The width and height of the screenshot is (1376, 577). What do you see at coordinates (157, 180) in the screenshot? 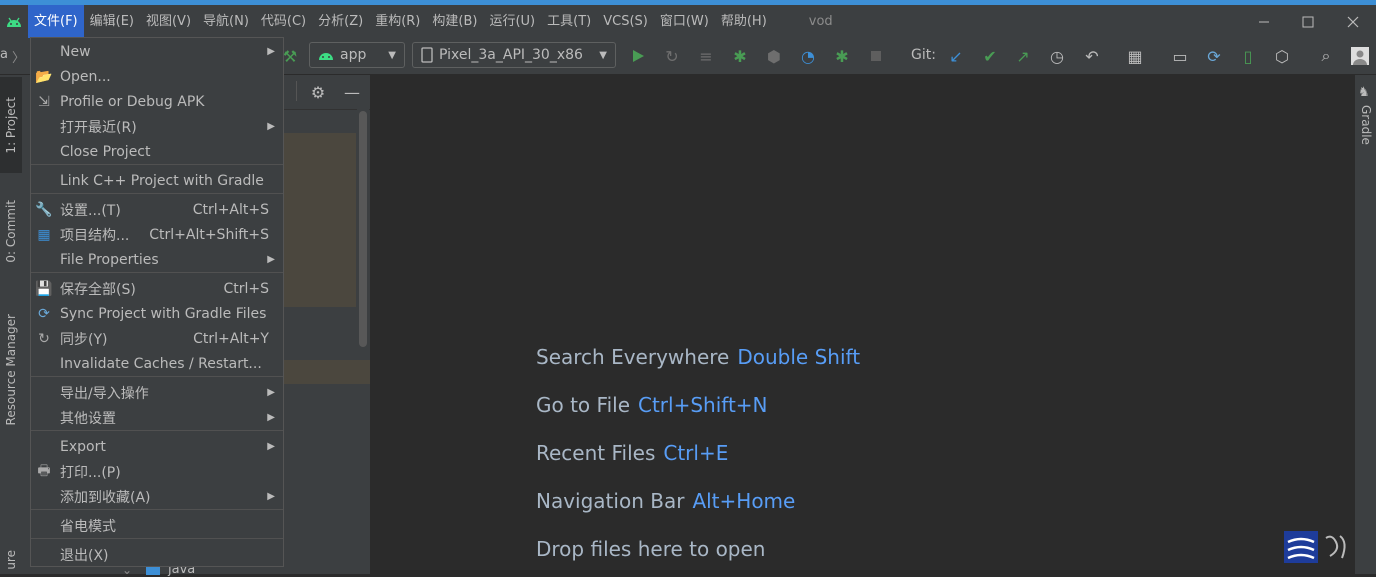
I see `menu-item-link-cpp: Link C++ Project with Gradle` at bounding box center [157, 180].